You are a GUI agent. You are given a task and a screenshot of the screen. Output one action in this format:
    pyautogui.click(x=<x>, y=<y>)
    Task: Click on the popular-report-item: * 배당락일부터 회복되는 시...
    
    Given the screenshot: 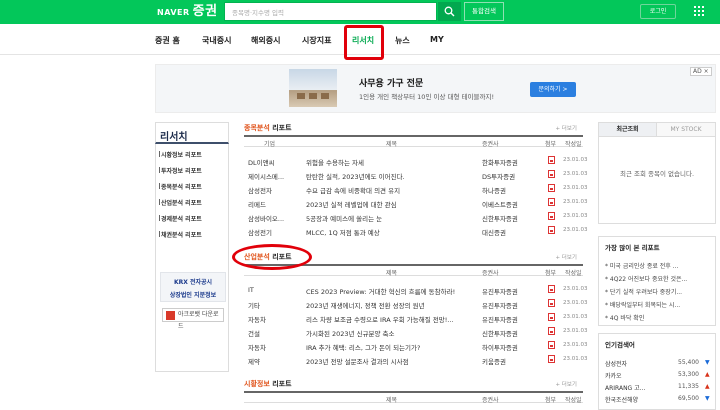 What is the action you would take?
    pyautogui.click(x=642, y=304)
    